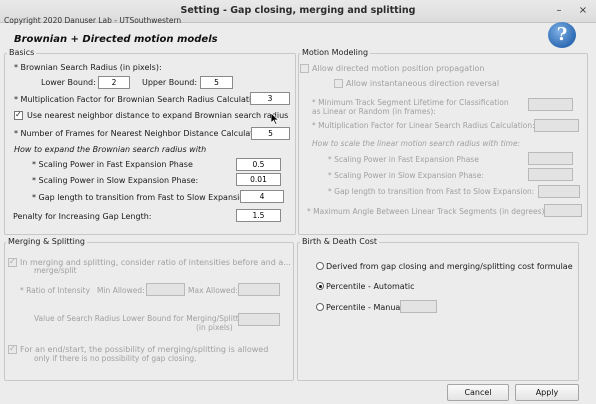 This screenshot has width=596, height=404. What do you see at coordinates (12, 262) in the screenshot?
I see `ratio-checkbox` at bounding box center [12, 262].